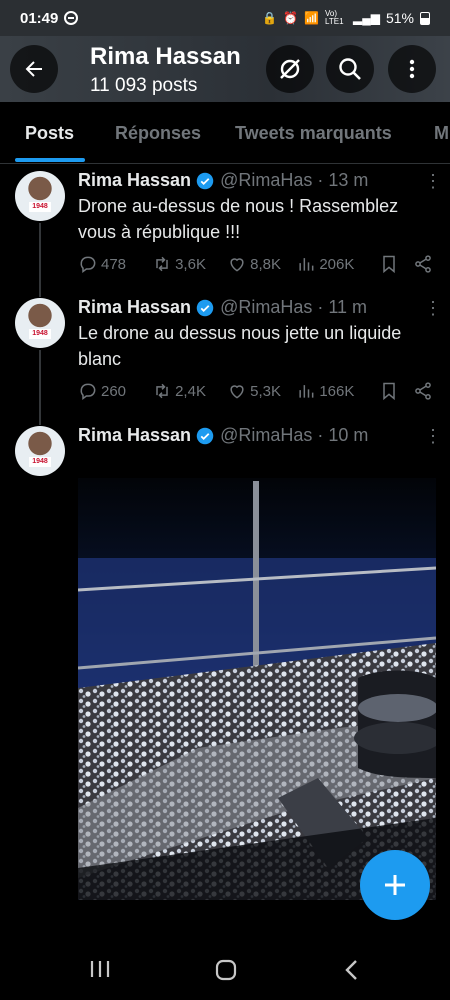  What do you see at coordinates (165, 56) in the screenshot?
I see `page-title: Rima Hassan` at bounding box center [165, 56].